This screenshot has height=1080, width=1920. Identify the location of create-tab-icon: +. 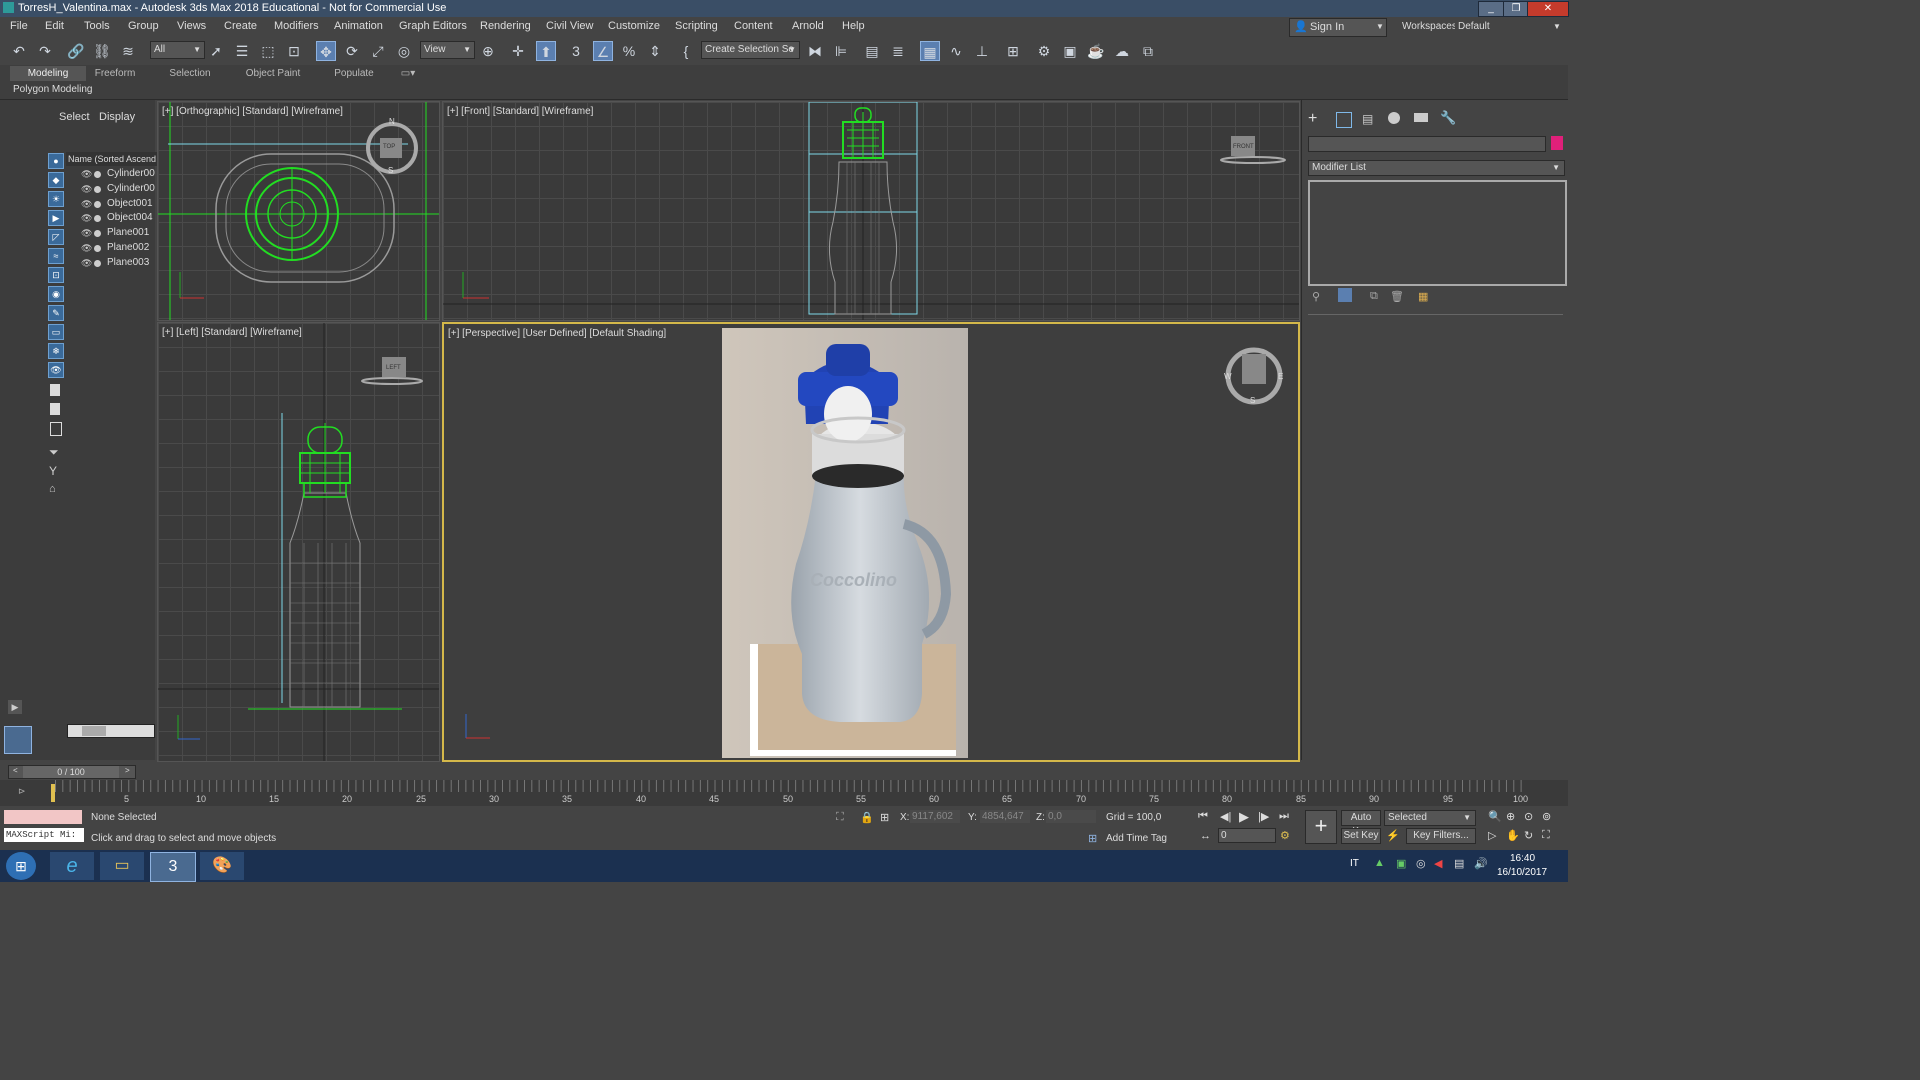
(1312, 119).